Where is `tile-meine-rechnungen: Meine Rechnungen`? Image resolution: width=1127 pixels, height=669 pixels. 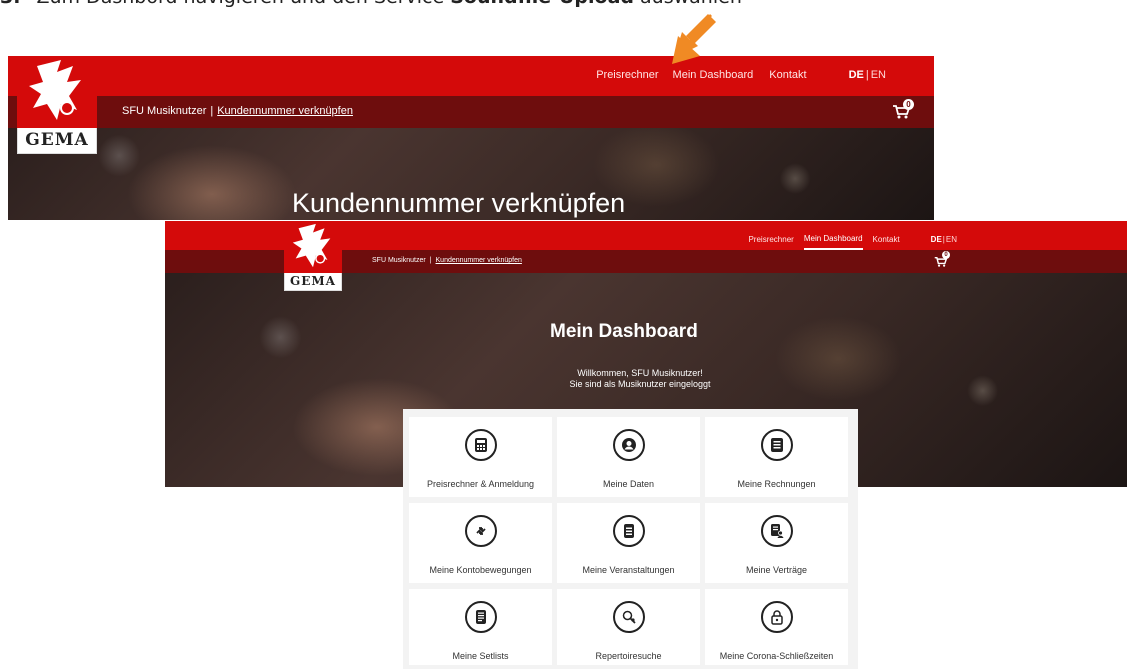 tile-meine-rechnungen: Meine Rechnungen is located at coordinates (776, 457).